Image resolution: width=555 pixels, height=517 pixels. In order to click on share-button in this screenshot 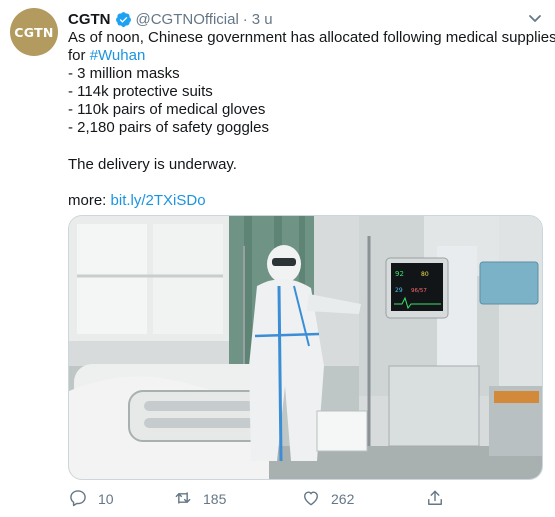, I will do `click(440, 499)`.